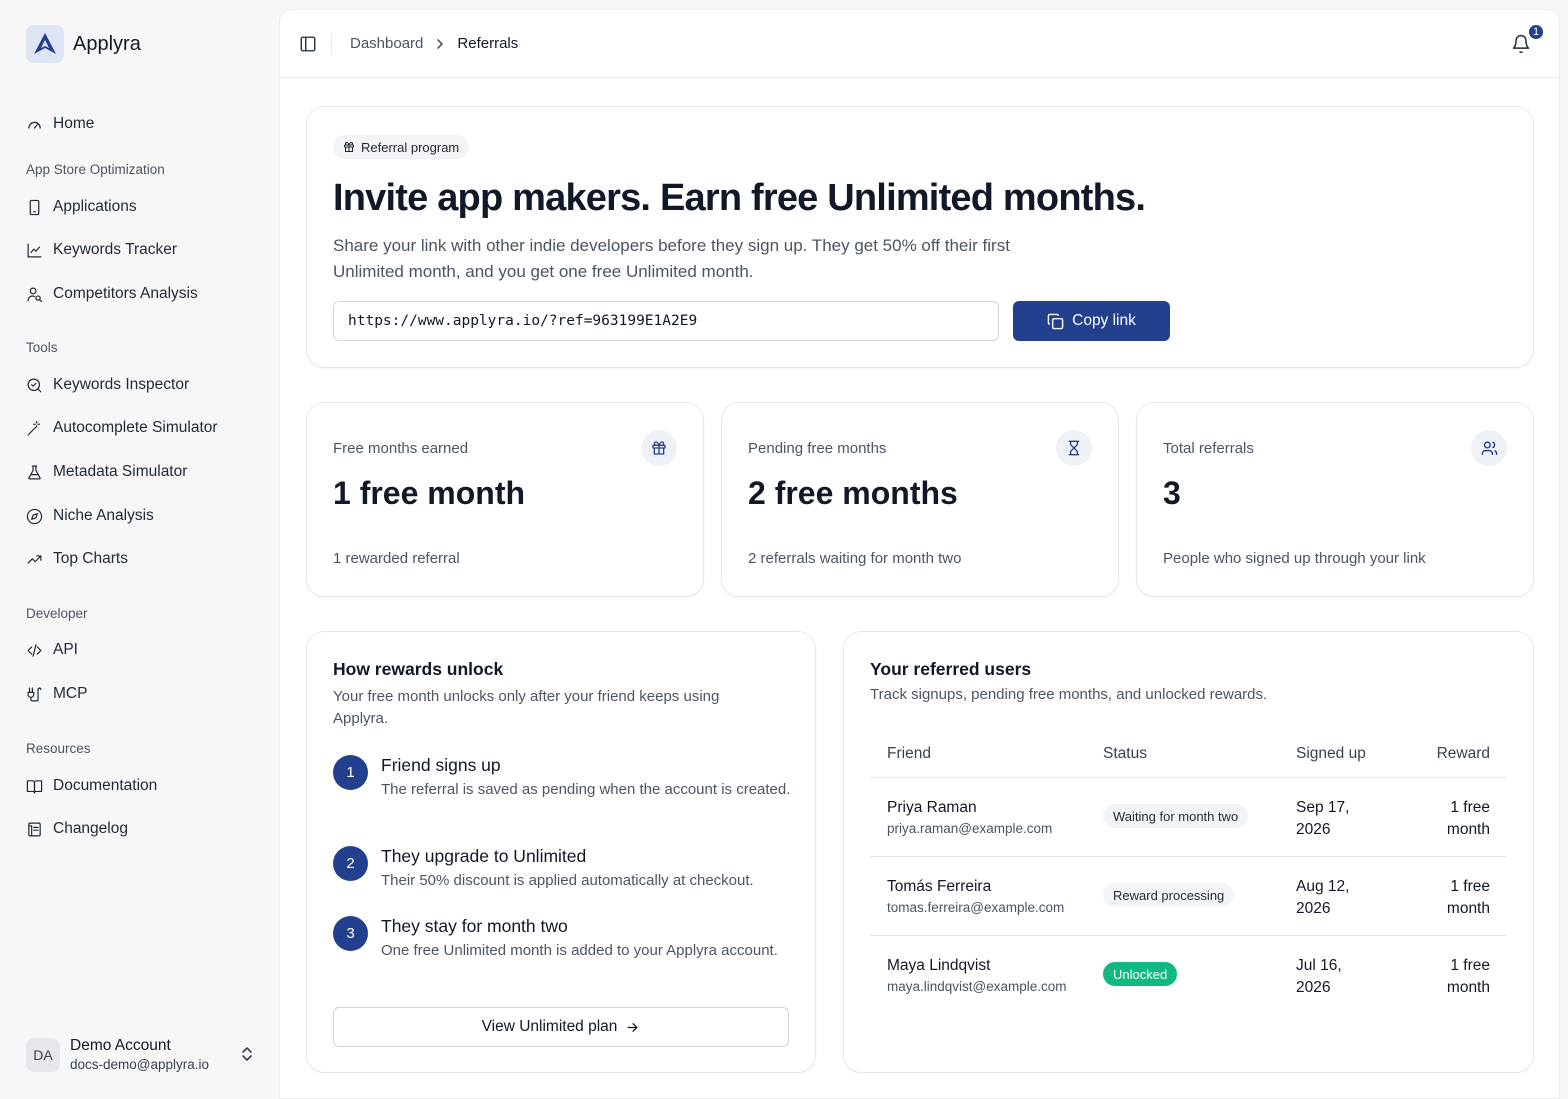  I want to click on chevron-right-icon, so click(440, 43).